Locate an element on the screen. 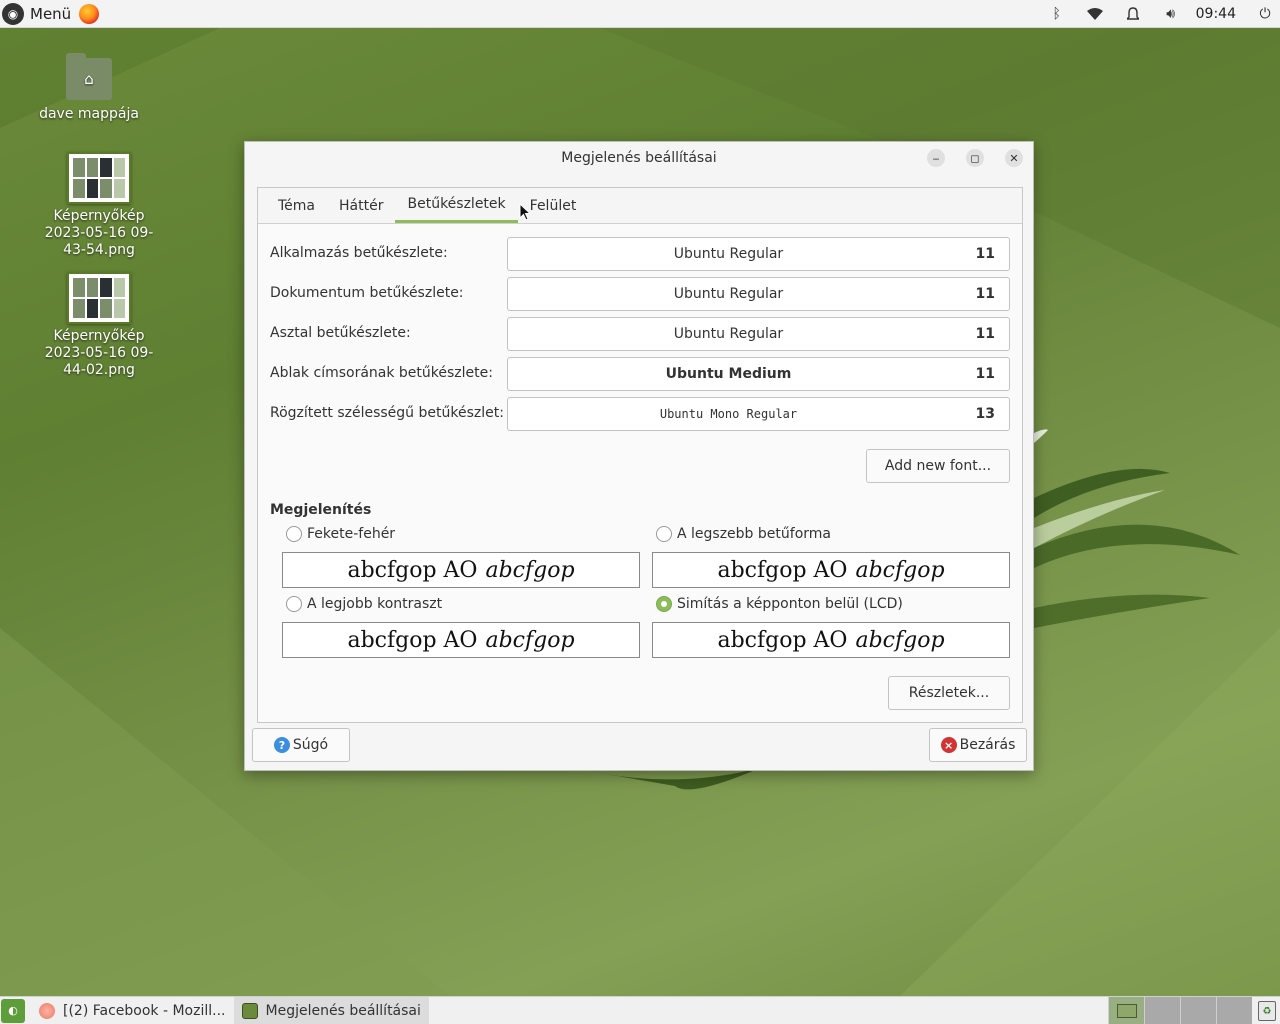 This screenshot has width=1280, height=1024. radio-subpixel-lcd: Simítás a képponton belül (LCD) is located at coordinates (779, 604).